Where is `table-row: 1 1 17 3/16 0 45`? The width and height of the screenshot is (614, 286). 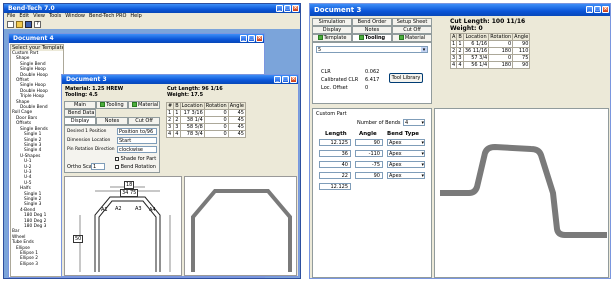
table-row: 1 1 17 3/16 0 45 is located at coordinates (205, 113).